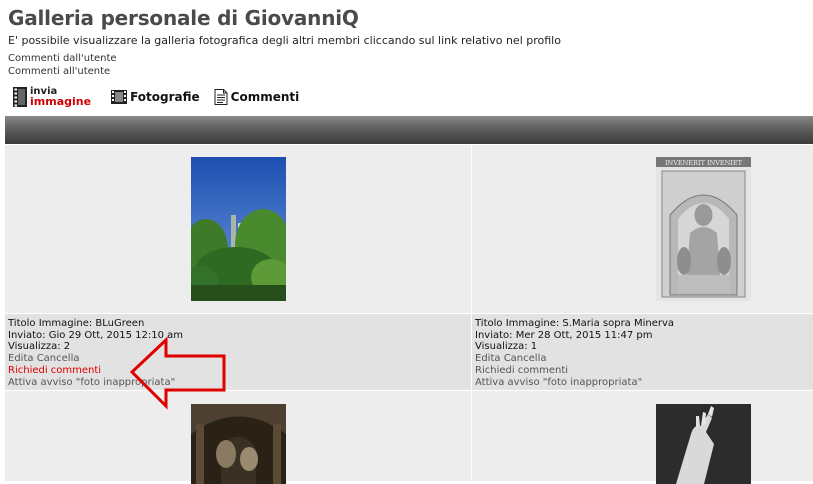  I want to click on photo-thumbnail-third, so click(238, 444).